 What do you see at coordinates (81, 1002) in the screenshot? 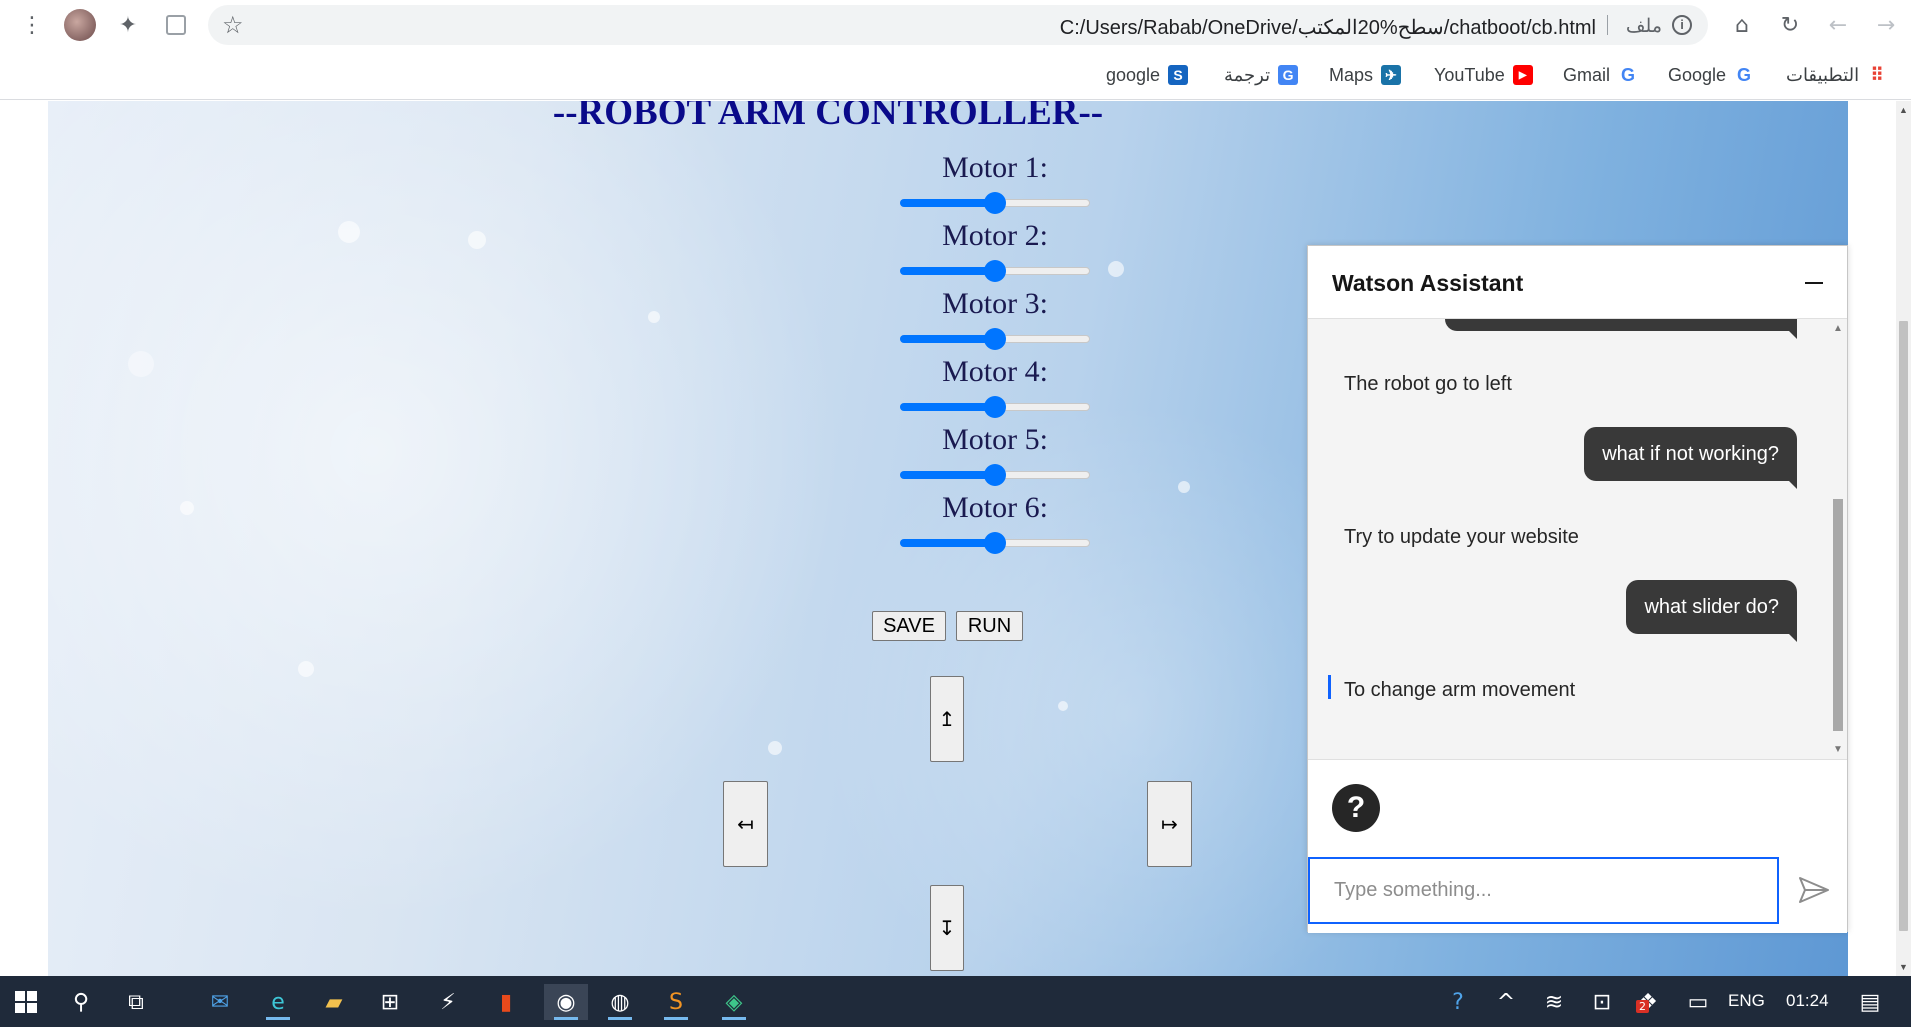
I see `search-icon: ⚲` at bounding box center [81, 1002].